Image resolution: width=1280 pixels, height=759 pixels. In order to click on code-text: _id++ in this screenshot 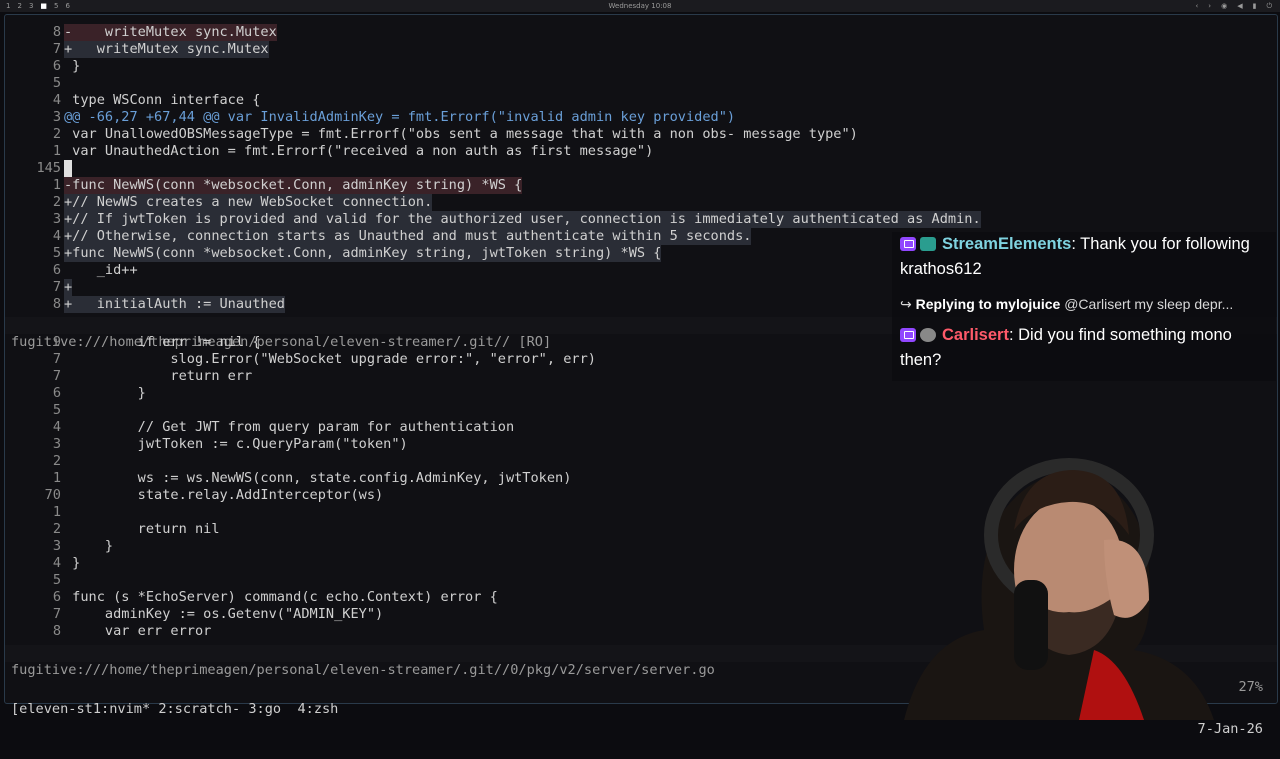, I will do `click(101, 270)`.